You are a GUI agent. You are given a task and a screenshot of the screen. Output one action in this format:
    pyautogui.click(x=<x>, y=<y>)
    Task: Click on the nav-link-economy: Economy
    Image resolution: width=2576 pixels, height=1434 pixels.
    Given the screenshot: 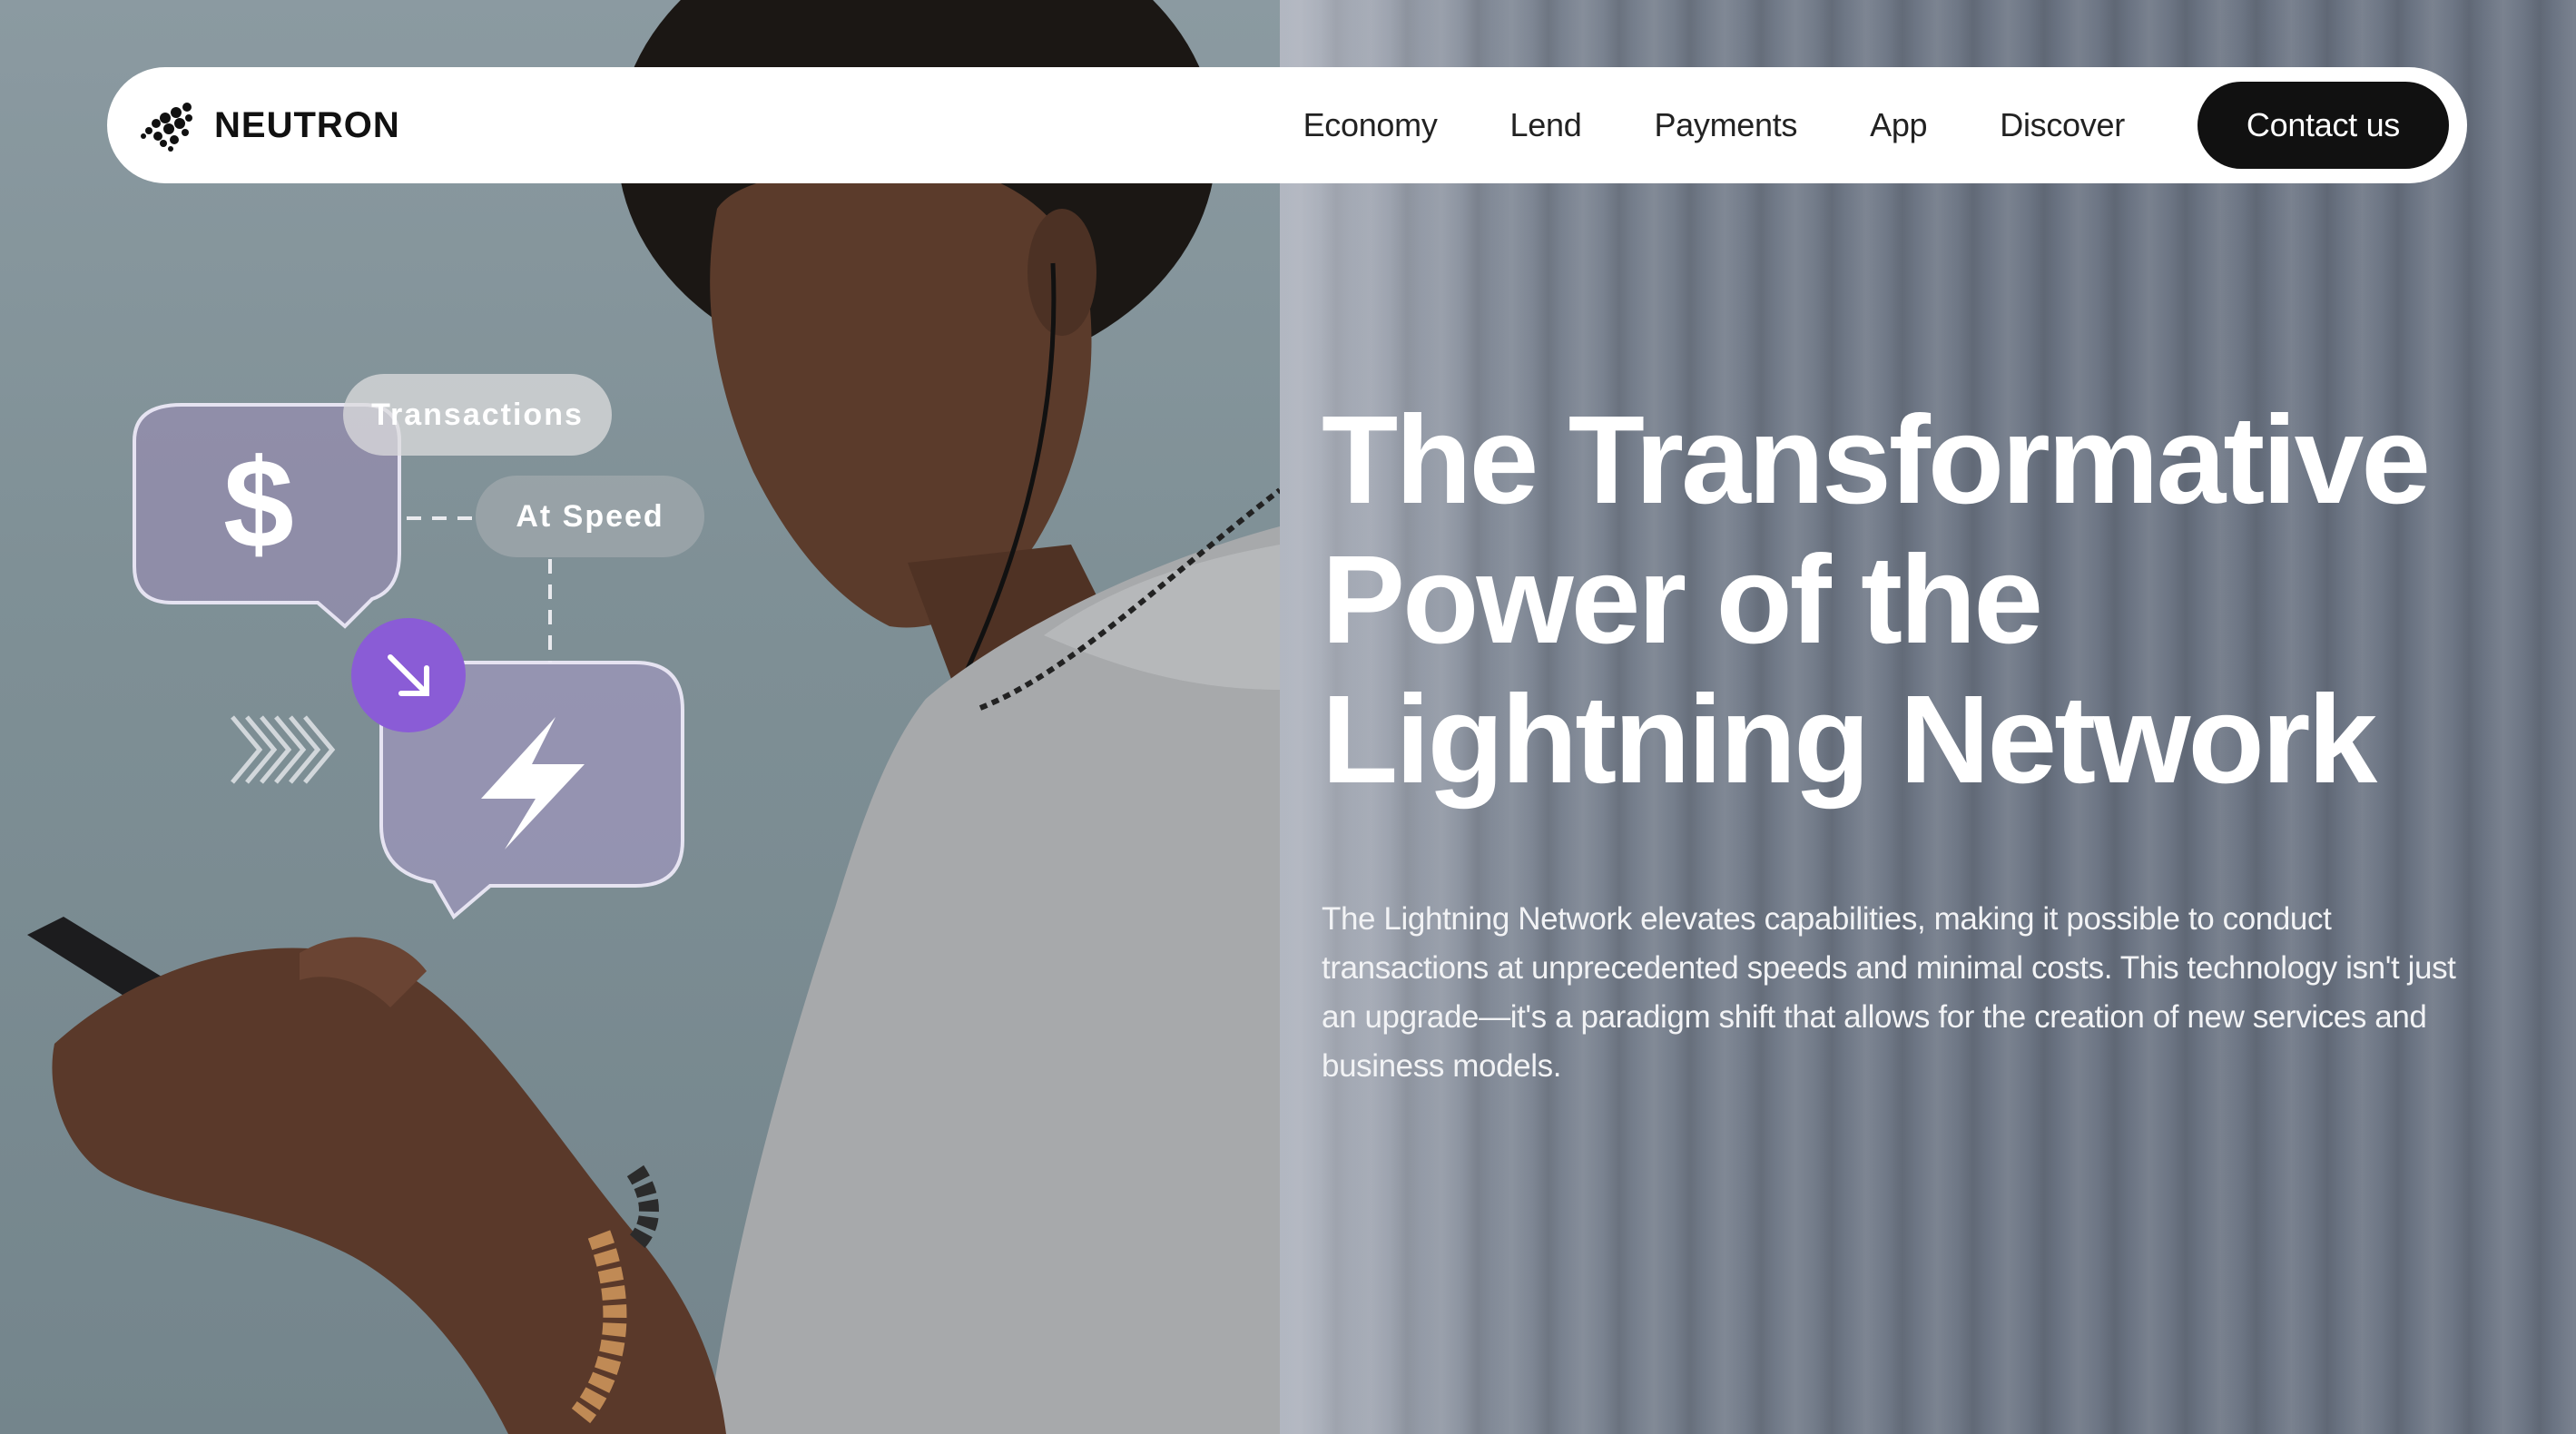 What is the action you would take?
    pyautogui.click(x=1370, y=125)
    